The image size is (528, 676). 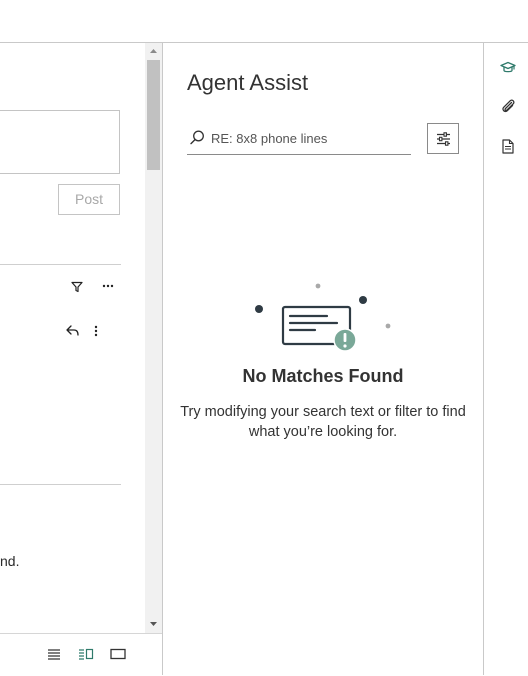 What do you see at coordinates (96, 331) in the screenshot?
I see `more-vertical-icon` at bounding box center [96, 331].